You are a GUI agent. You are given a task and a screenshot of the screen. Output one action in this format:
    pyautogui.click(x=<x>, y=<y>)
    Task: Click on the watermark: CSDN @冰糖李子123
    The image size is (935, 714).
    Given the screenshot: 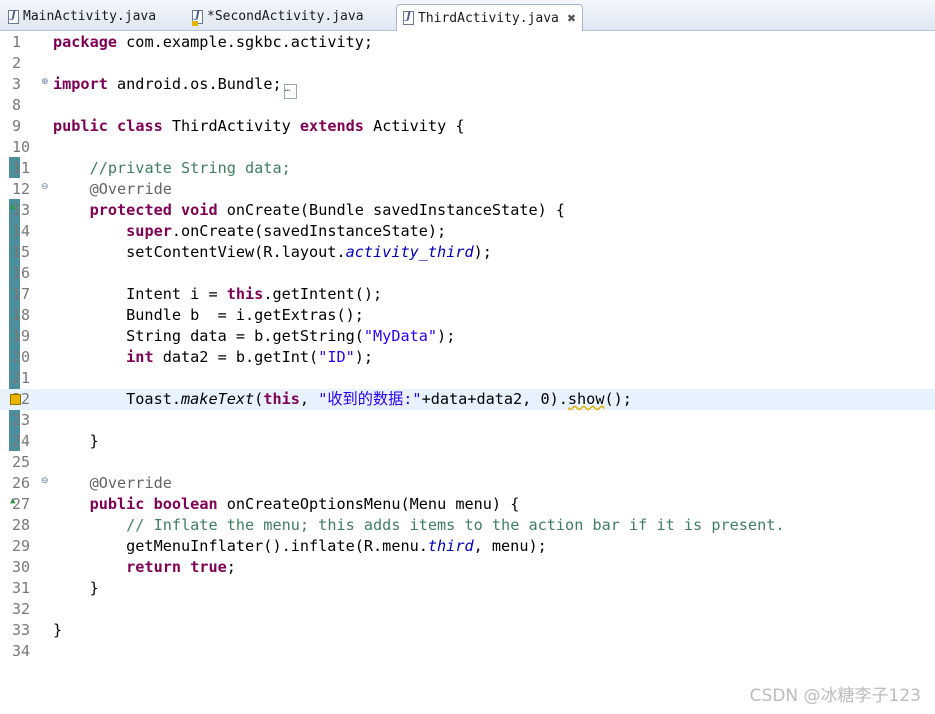 What is the action you would take?
    pyautogui.click(x=835, y=696)
    